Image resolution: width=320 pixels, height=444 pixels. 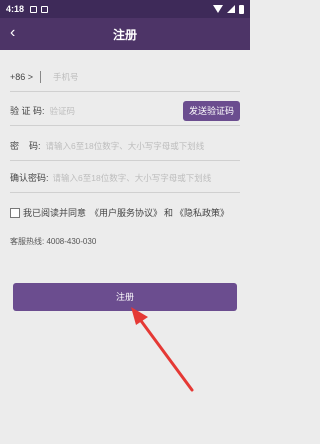 I want to click on agreement-and: 和, so click(x=169, y=213).